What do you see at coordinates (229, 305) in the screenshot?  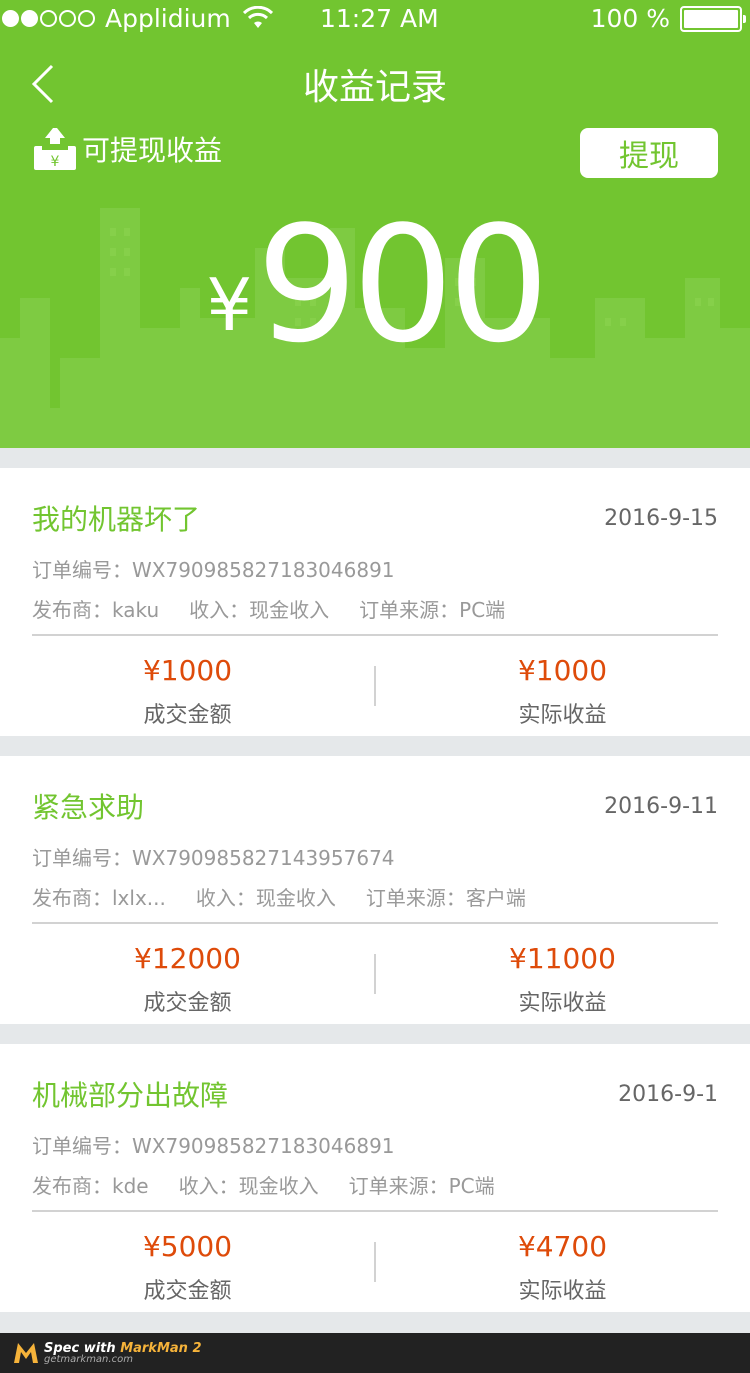 I see `currency-symbol: ¥` at bounding box center [229, 305].